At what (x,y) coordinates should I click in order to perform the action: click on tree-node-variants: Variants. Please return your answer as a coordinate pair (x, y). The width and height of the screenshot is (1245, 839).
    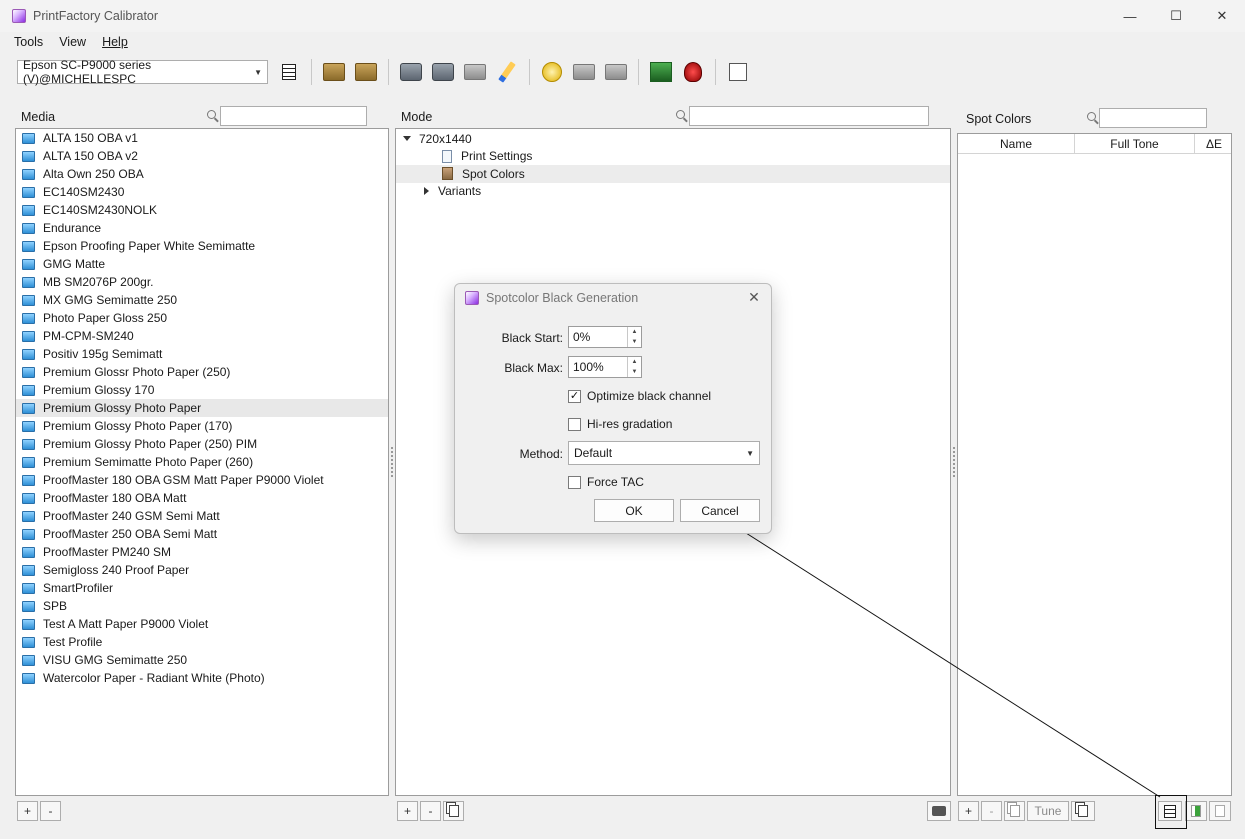
    Looking at the image, I should click on (673, 192).